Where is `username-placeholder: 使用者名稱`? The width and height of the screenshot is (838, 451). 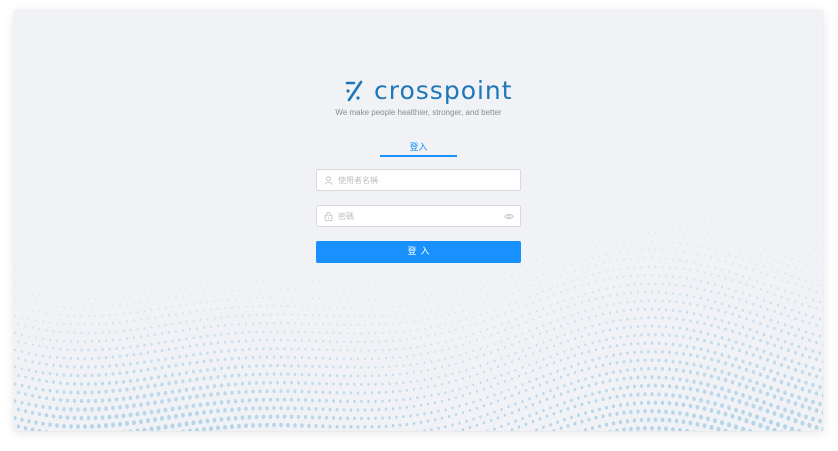 username-placeholder: 使用者名稱 is located at coordinates (358, 180).